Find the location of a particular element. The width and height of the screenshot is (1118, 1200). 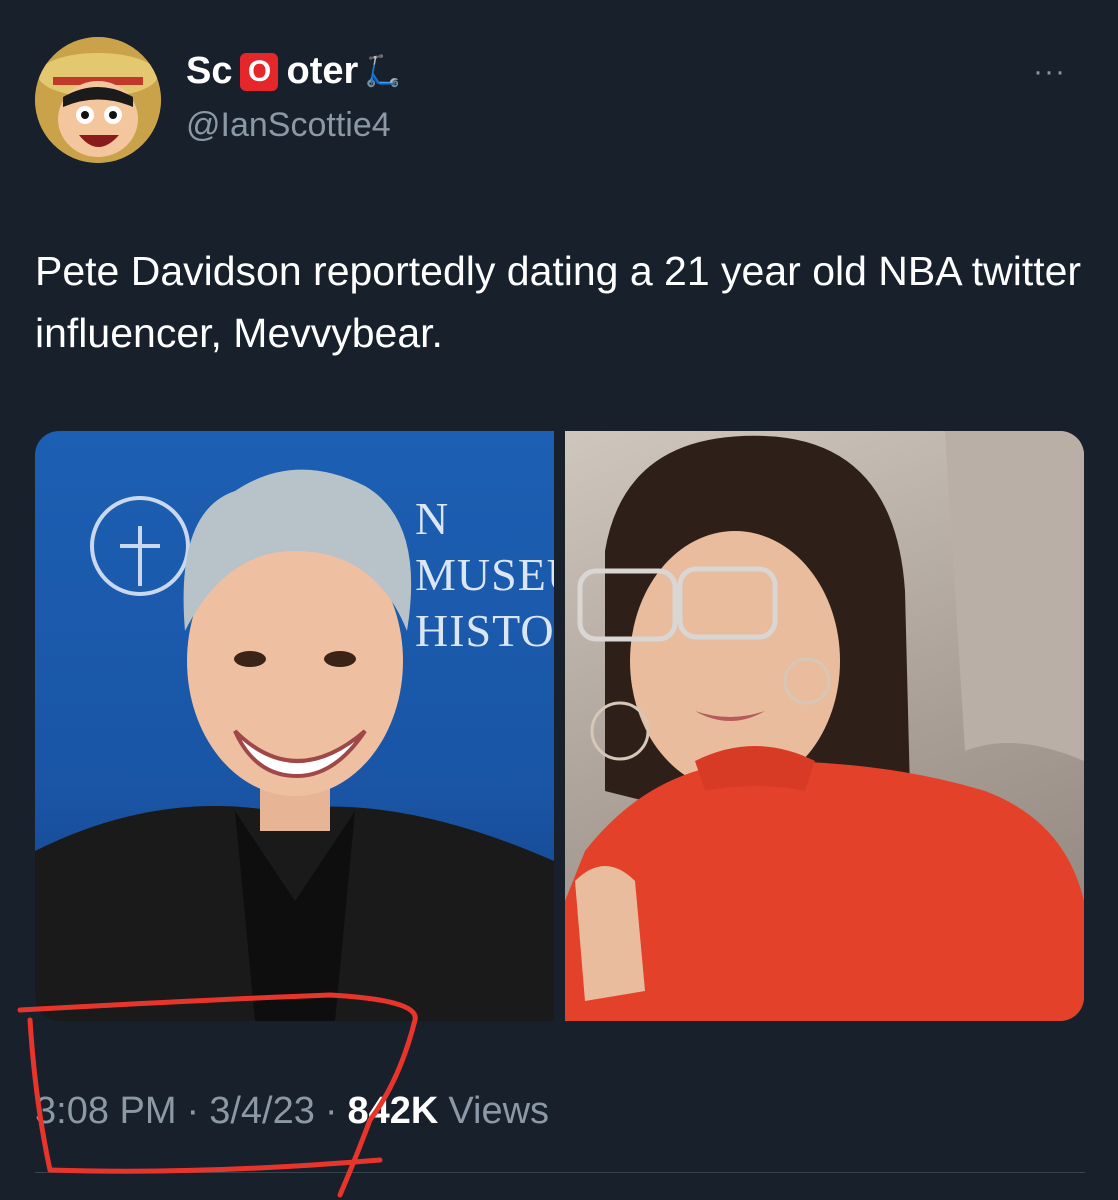

avatar is located at coordinates (98, 100).